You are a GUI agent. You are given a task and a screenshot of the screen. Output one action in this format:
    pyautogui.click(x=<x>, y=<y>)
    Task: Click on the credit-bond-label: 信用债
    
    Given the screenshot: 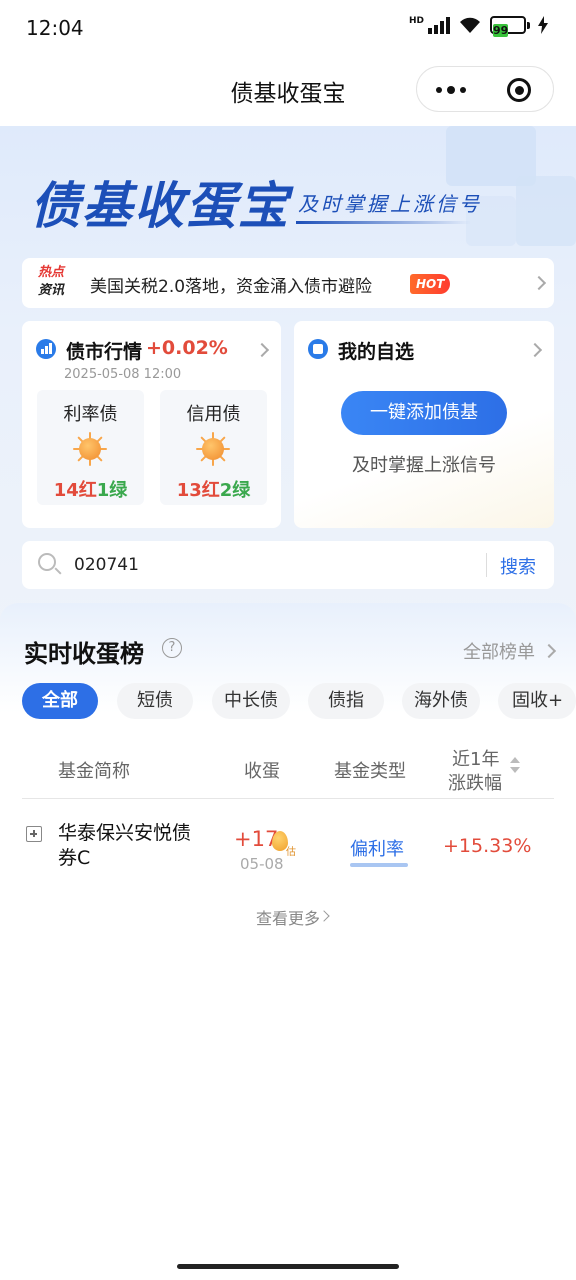 What is the action you would take?
    pyautogui.click(x=213, y=414)
    